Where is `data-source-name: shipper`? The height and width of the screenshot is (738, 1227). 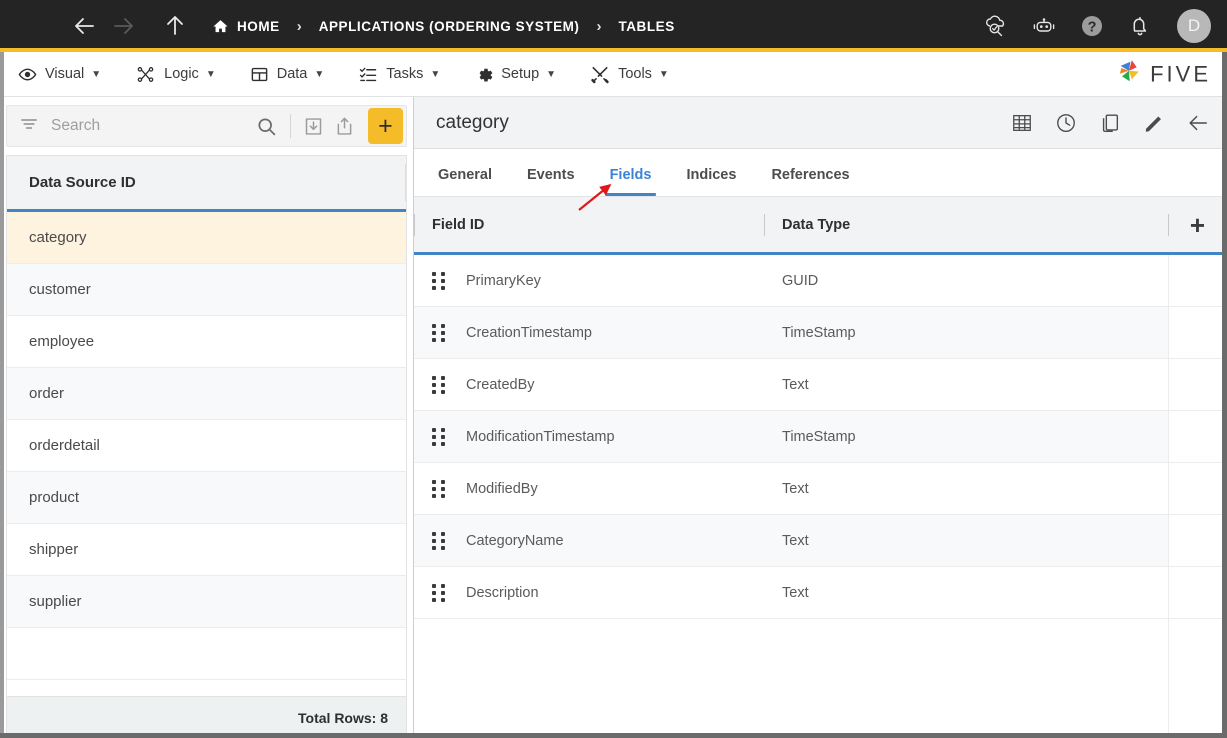 data-source-name: shipper is located at coordinates (54, 549).